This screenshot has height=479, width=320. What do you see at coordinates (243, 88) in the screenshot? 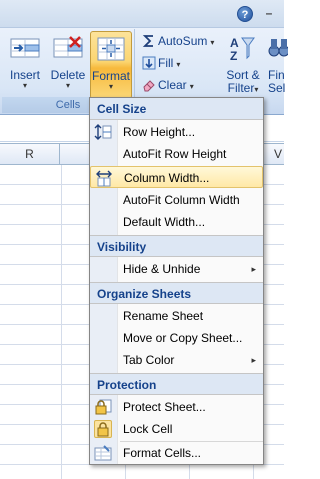
I see `sort-filter-label-2: Filter▾` at bounding box center [243, 88].